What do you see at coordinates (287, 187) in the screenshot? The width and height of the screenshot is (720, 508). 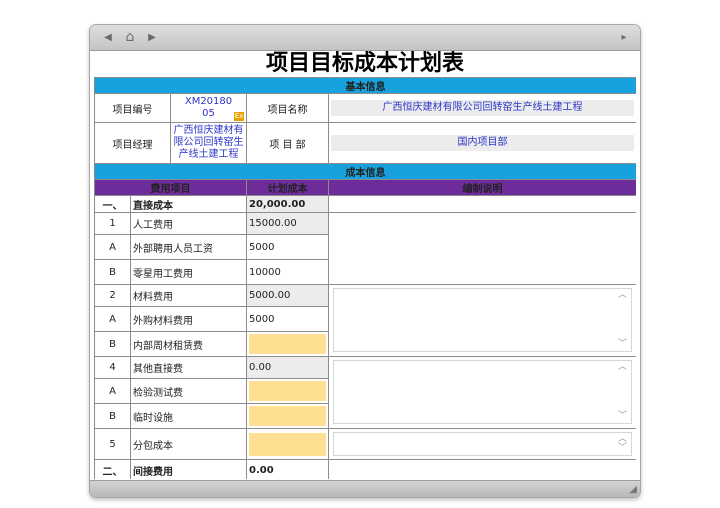 I see `header-plan: 计划成本` at bounding box center [287, 187].